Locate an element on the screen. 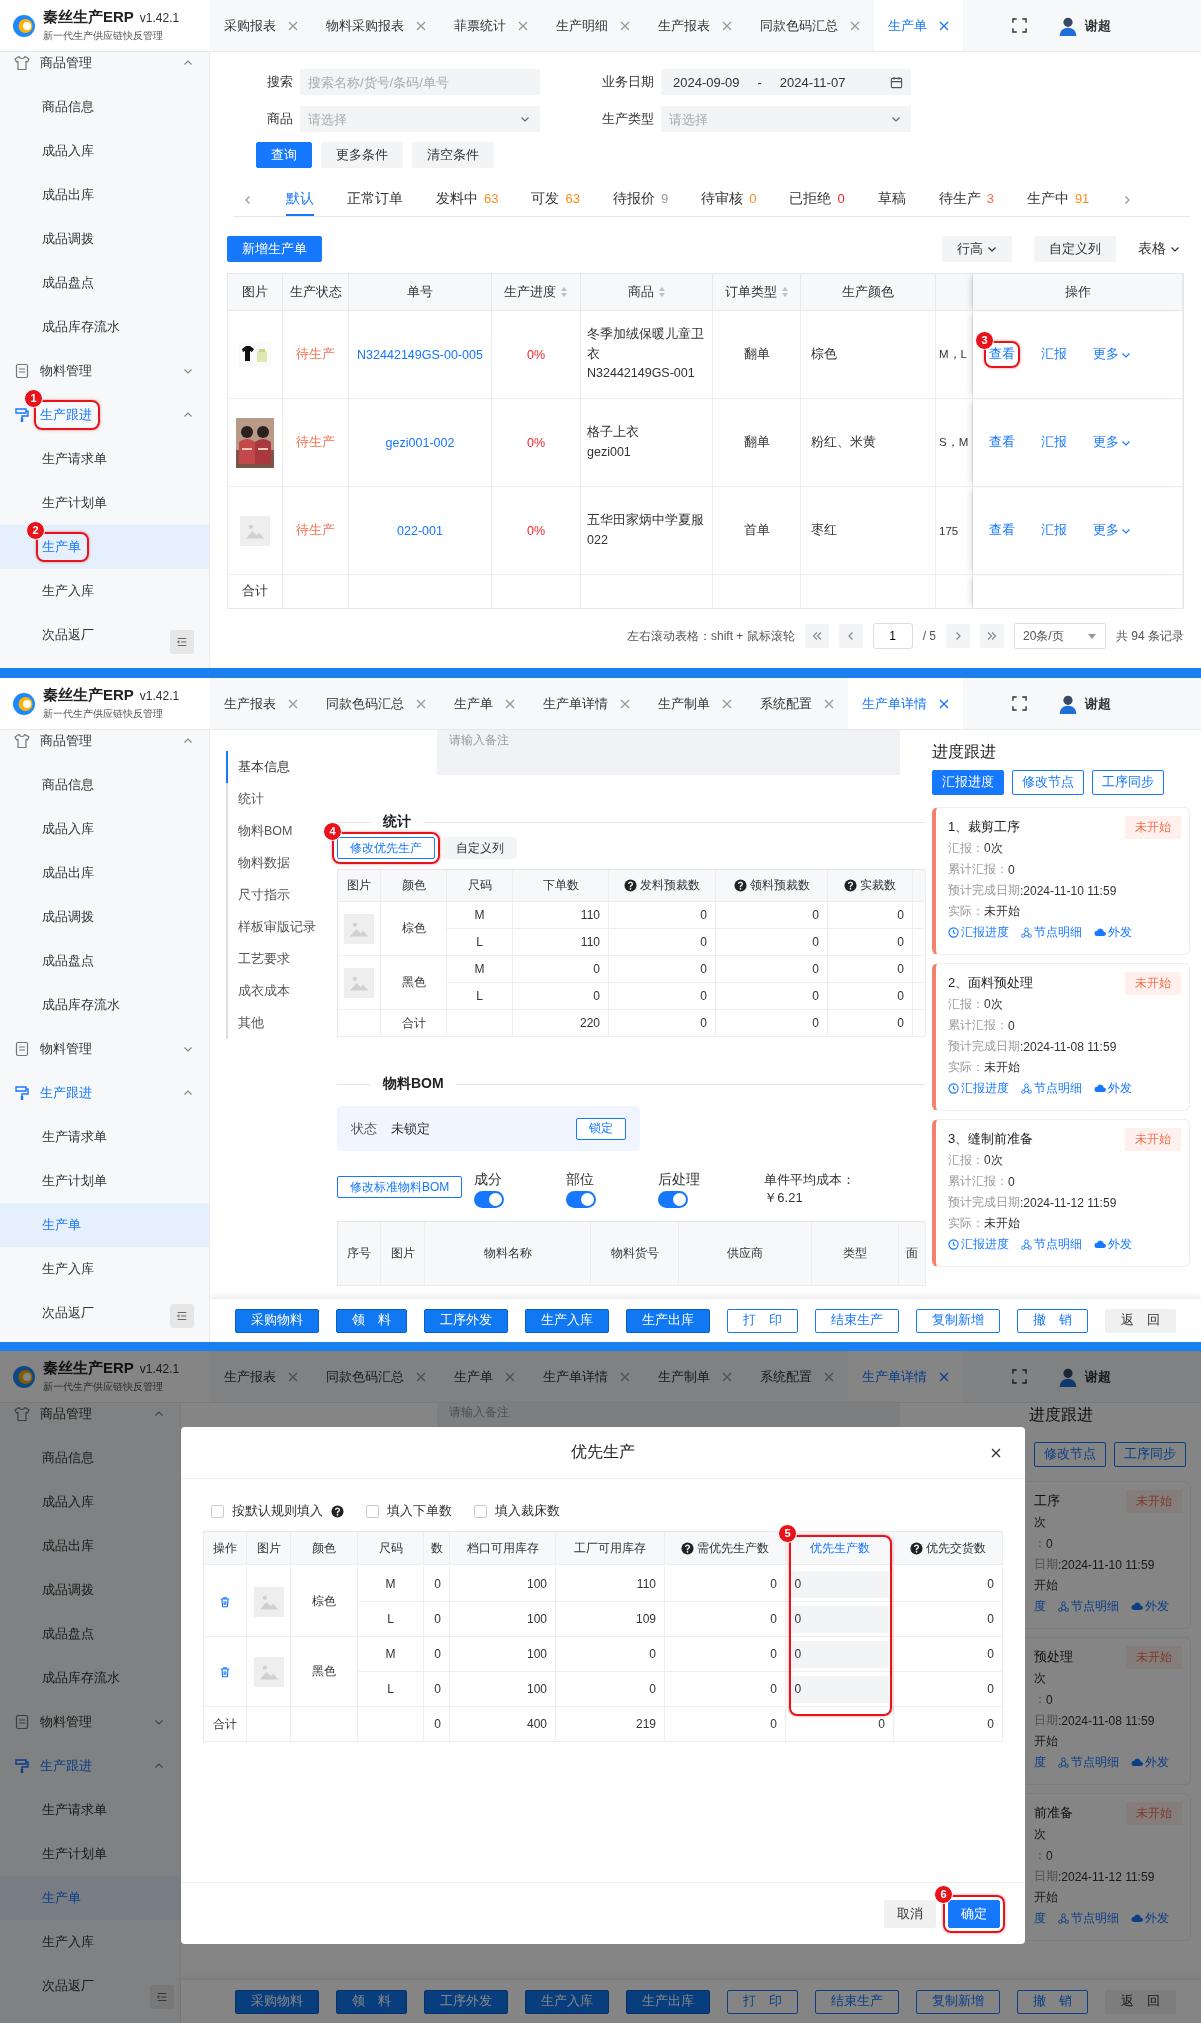 The width and height of the screenshot is (1201, 2023). menu-item: 成品盘点 is located at coordinates (104, 961).